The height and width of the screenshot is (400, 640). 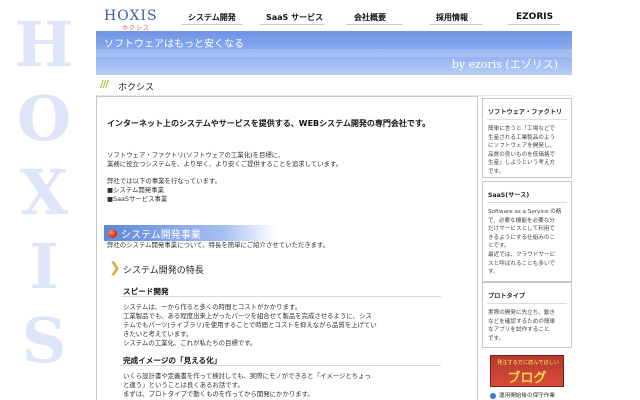 What do you see at coordinates (44, 266) in the screenshot?
I see `watermark-letter: I` at bounding box center [44, 266].